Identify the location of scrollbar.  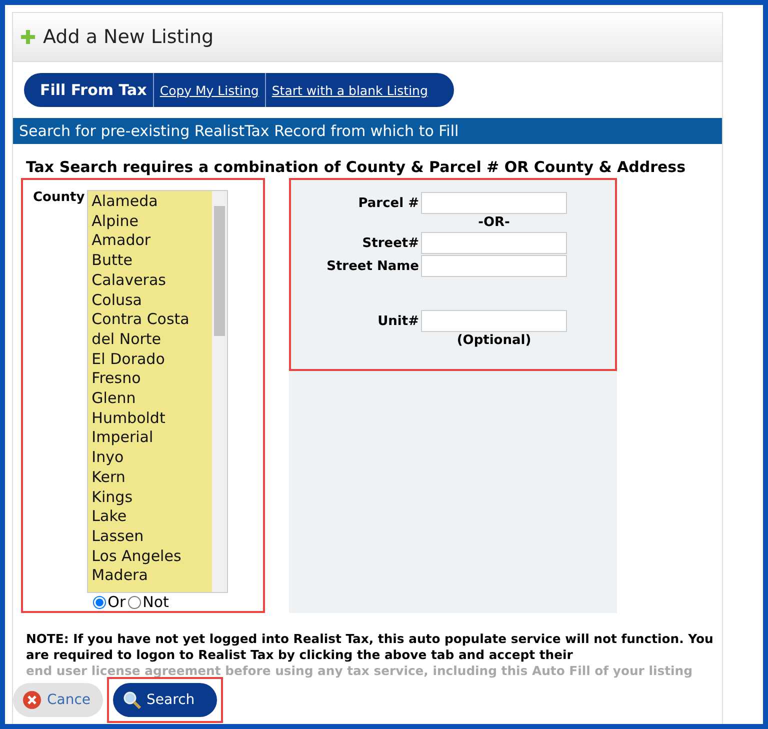
(219, 391).